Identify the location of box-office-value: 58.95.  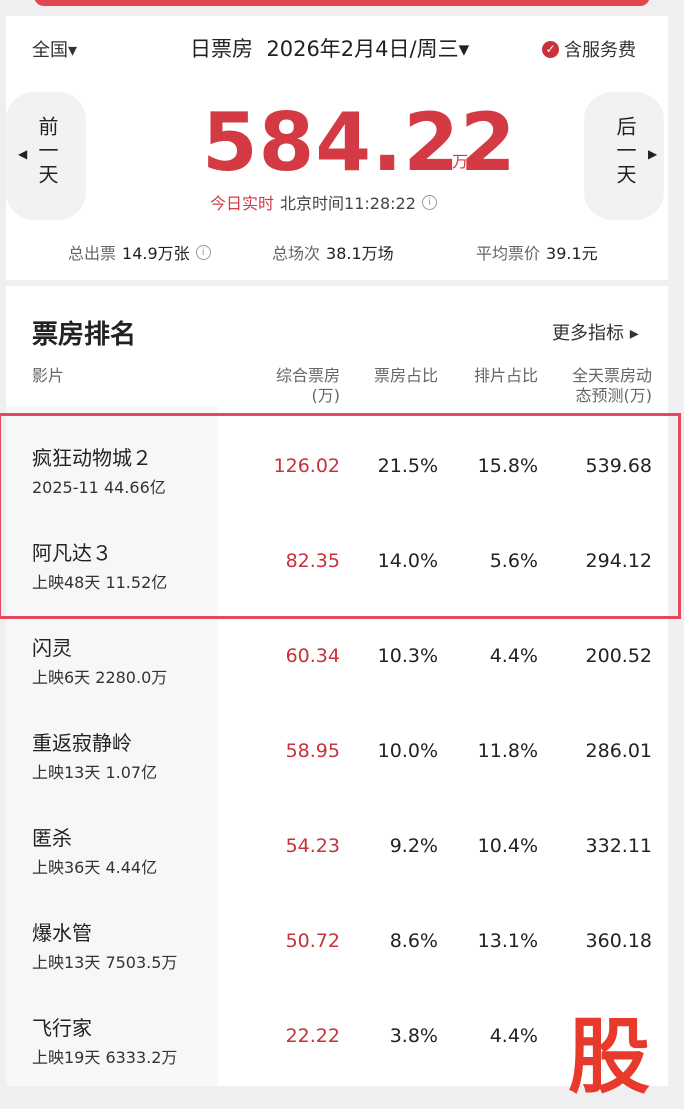
(312, 751).